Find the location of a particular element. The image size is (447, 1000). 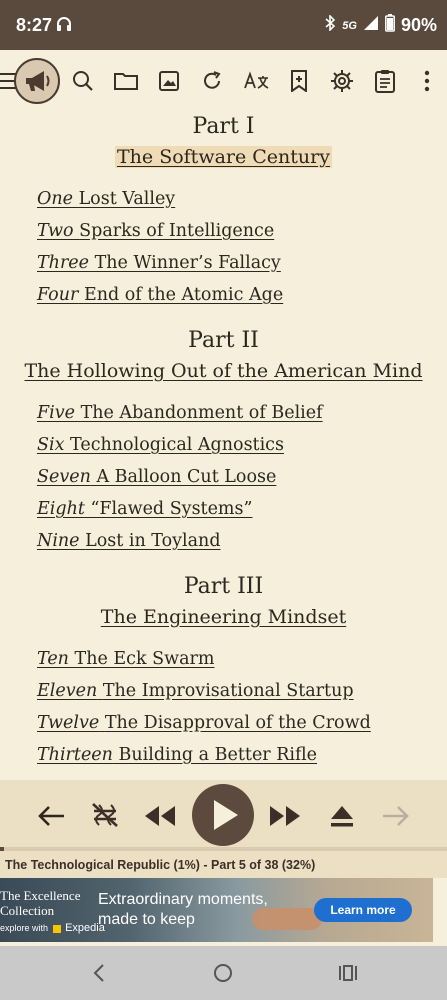

chapter-link: Ten The Eck Swarm is located at coordinates (126, 659).